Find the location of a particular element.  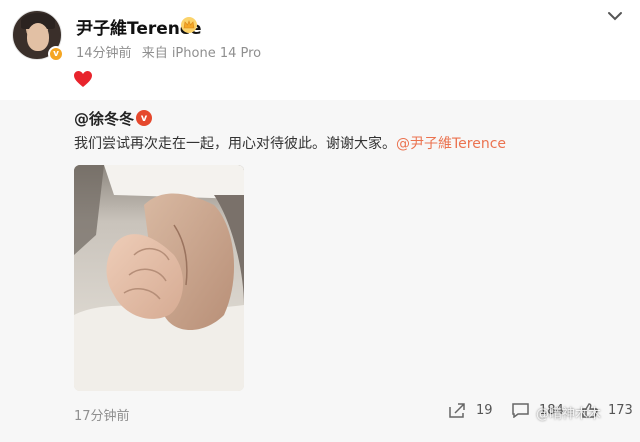

post-source: 来自 iPhone 14 Pro is located at coordinates (201, 53).